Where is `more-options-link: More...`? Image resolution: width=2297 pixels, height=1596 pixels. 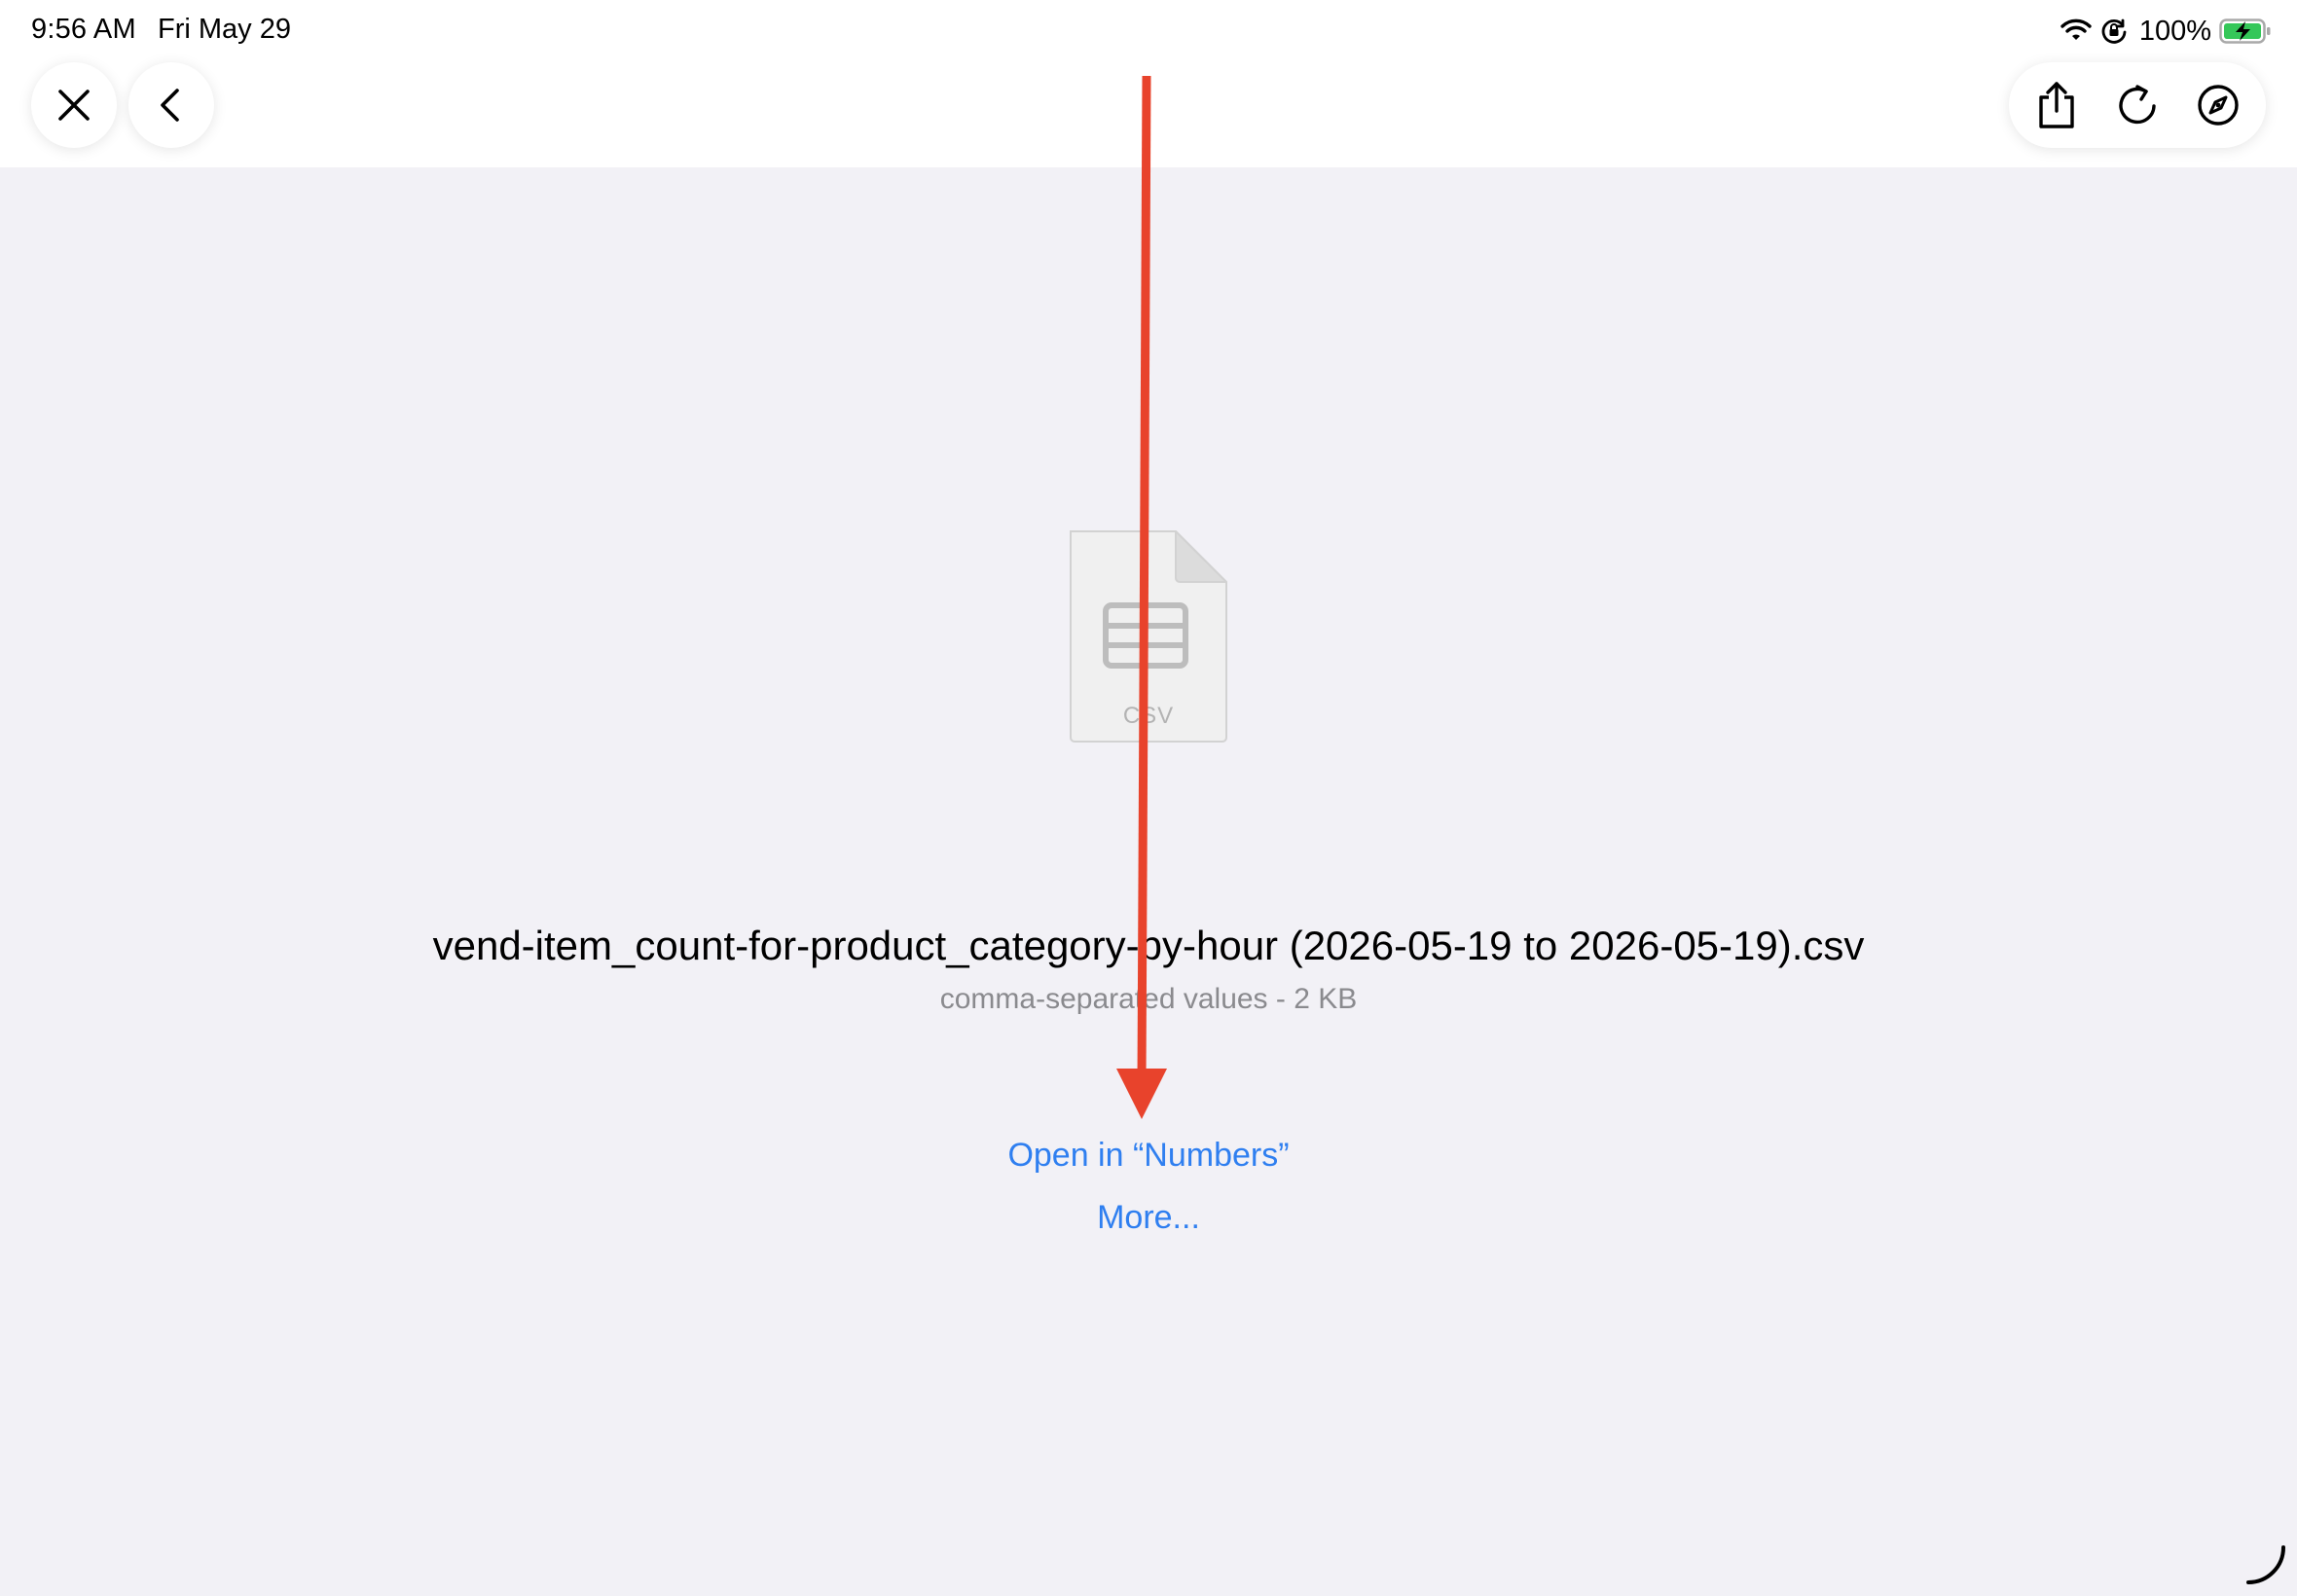 more-options-link: More... is located at coordinates (1148, 1218).